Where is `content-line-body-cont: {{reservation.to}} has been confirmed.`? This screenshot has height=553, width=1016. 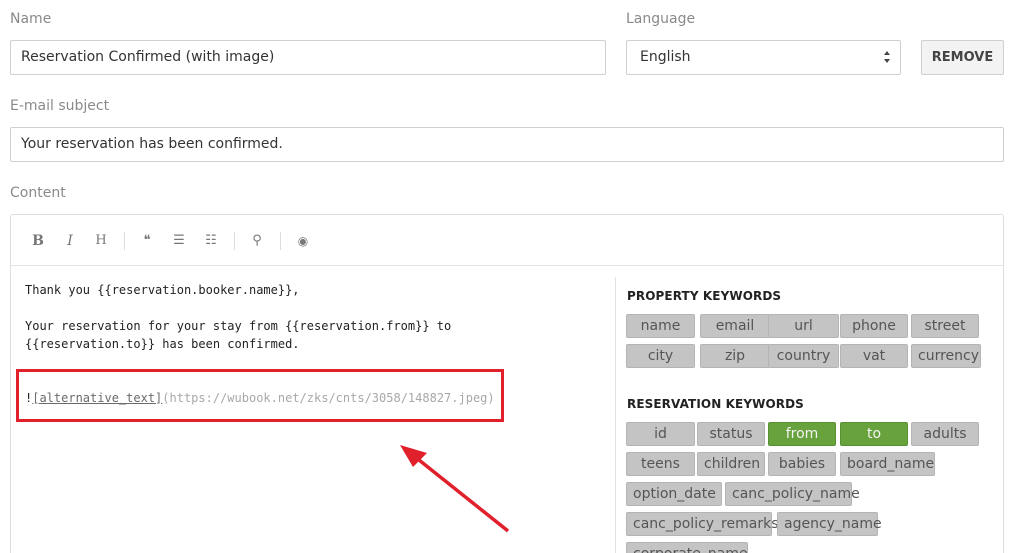 content-line-body-cont: {{reservation.to}} has been confirmed. is located at coordinates (162, 344).